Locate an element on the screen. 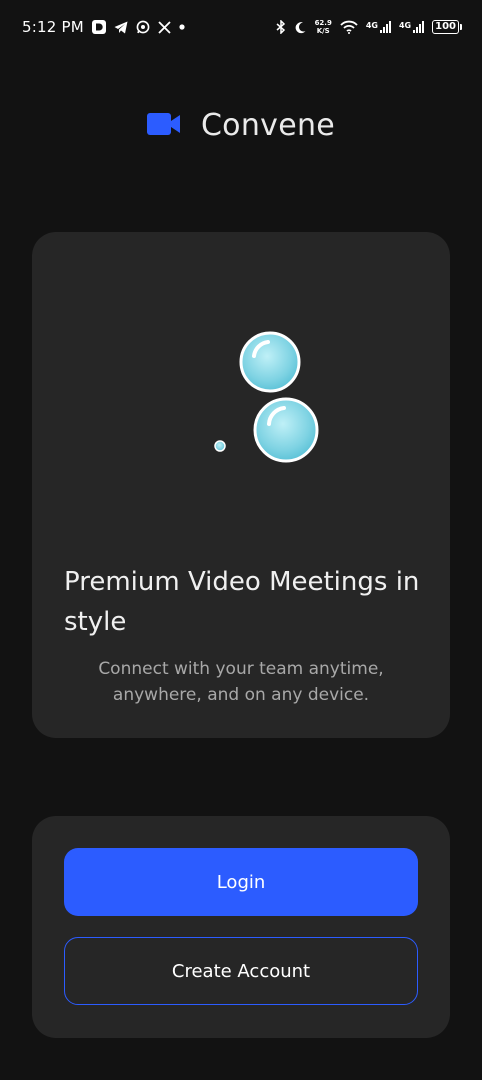 This screenshot has height=1080, width=482. network-speed-value: 62.9 is located at coordinates (323, 23).